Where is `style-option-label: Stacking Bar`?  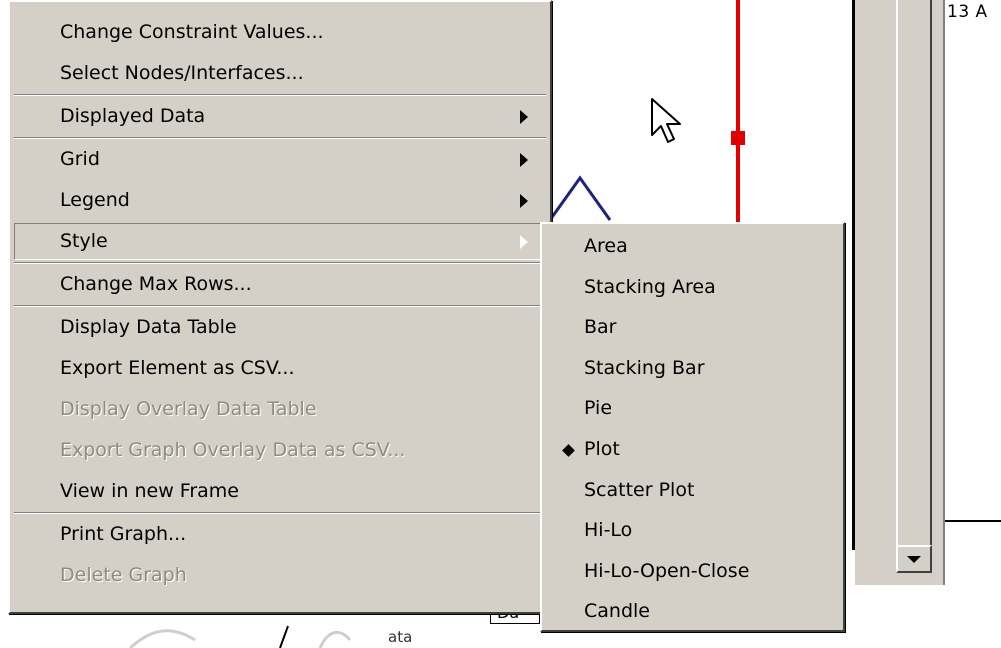 style-option-label: Stacking Bar is located at coordinates (644, 367).